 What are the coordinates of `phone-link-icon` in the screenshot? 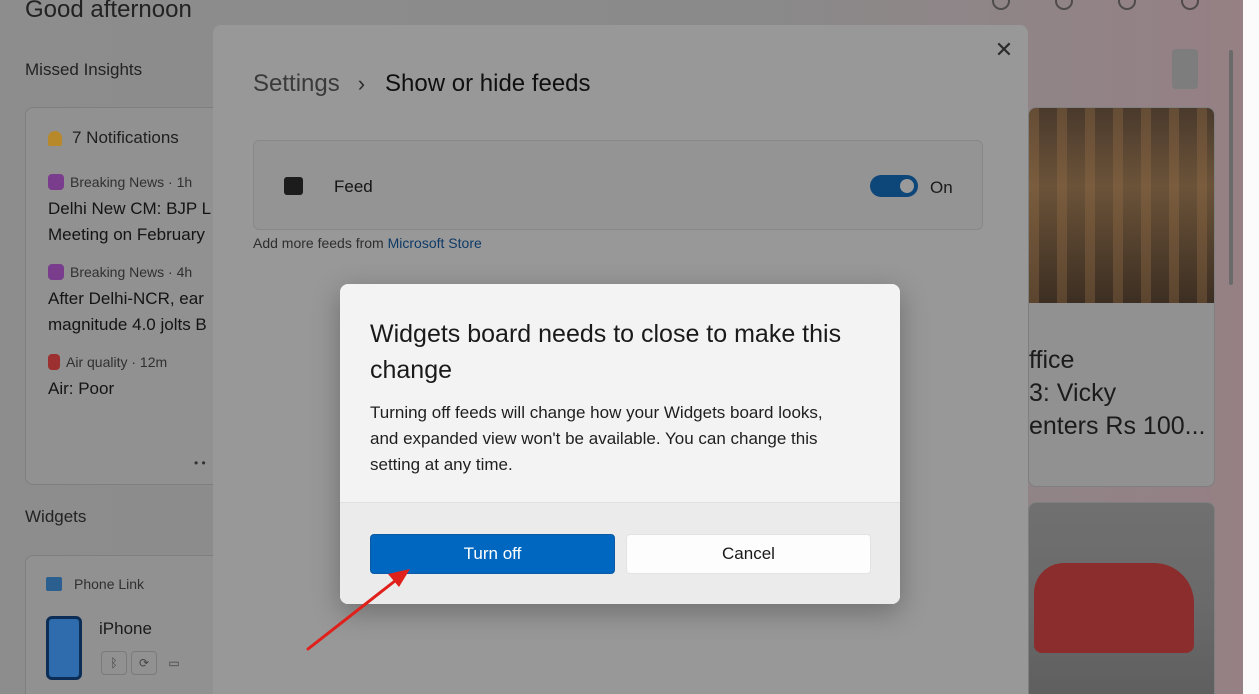 It's located at (54, 584).